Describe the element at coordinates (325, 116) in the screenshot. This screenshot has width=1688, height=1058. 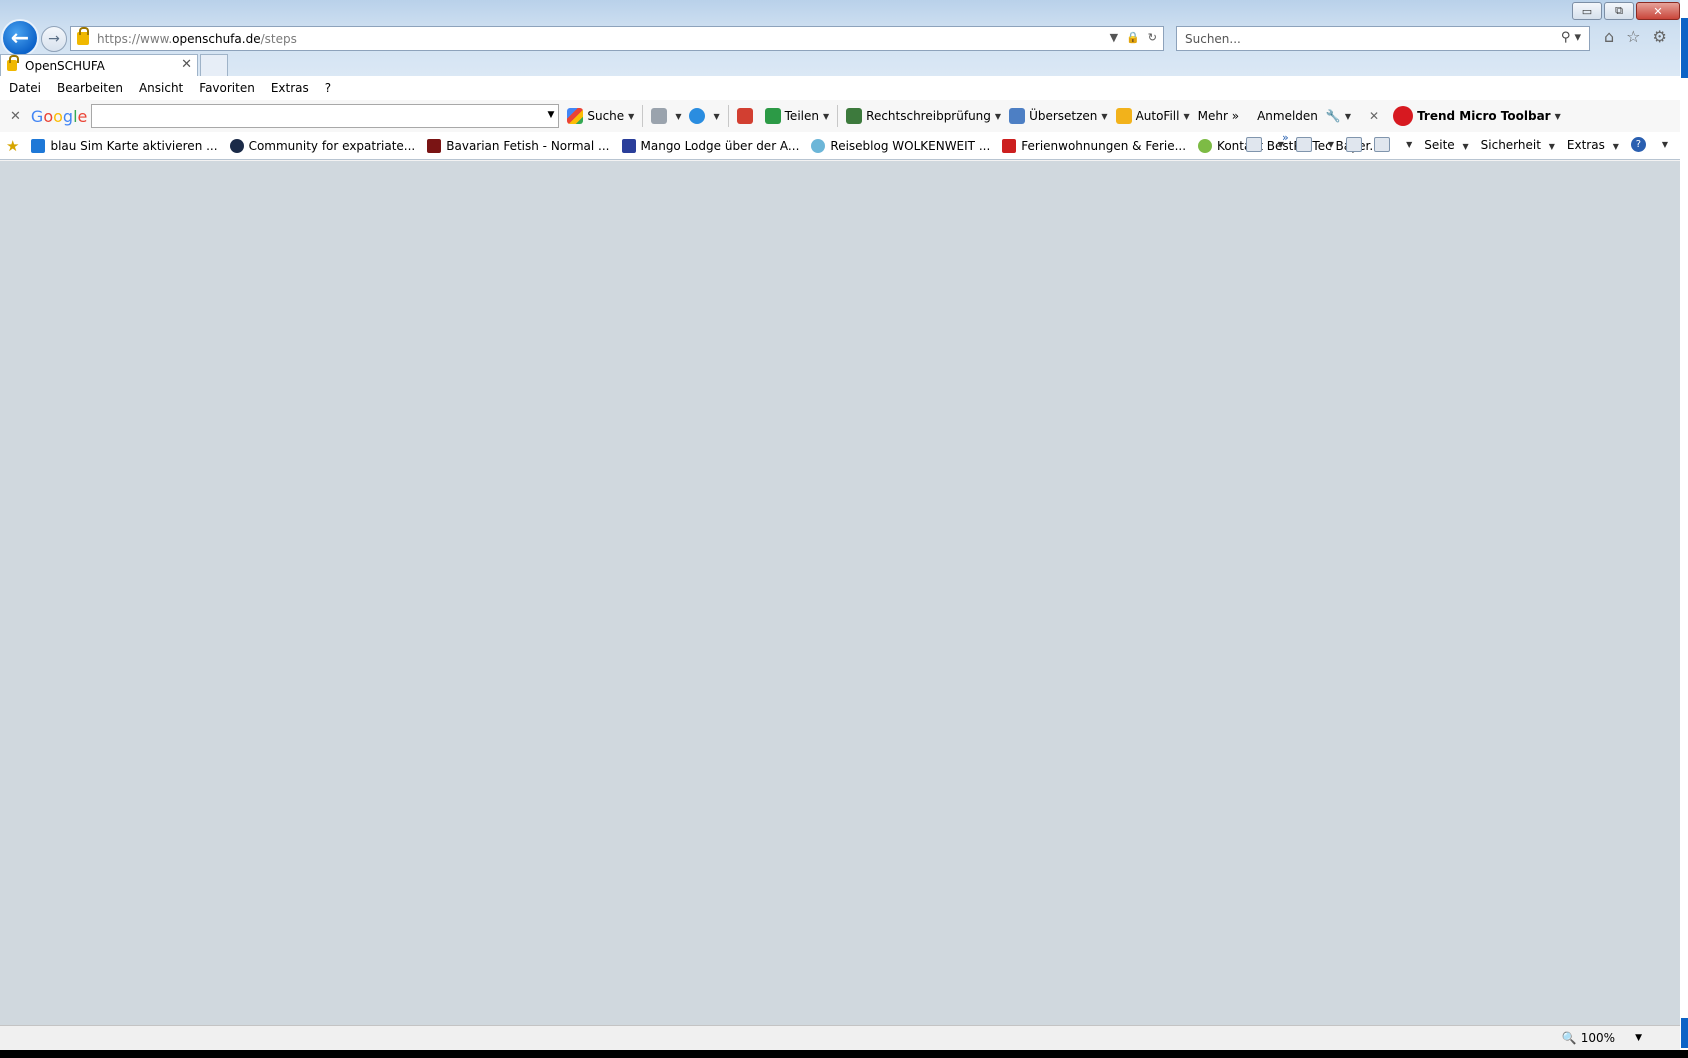
I see `google-search-input: ▼` at that location.